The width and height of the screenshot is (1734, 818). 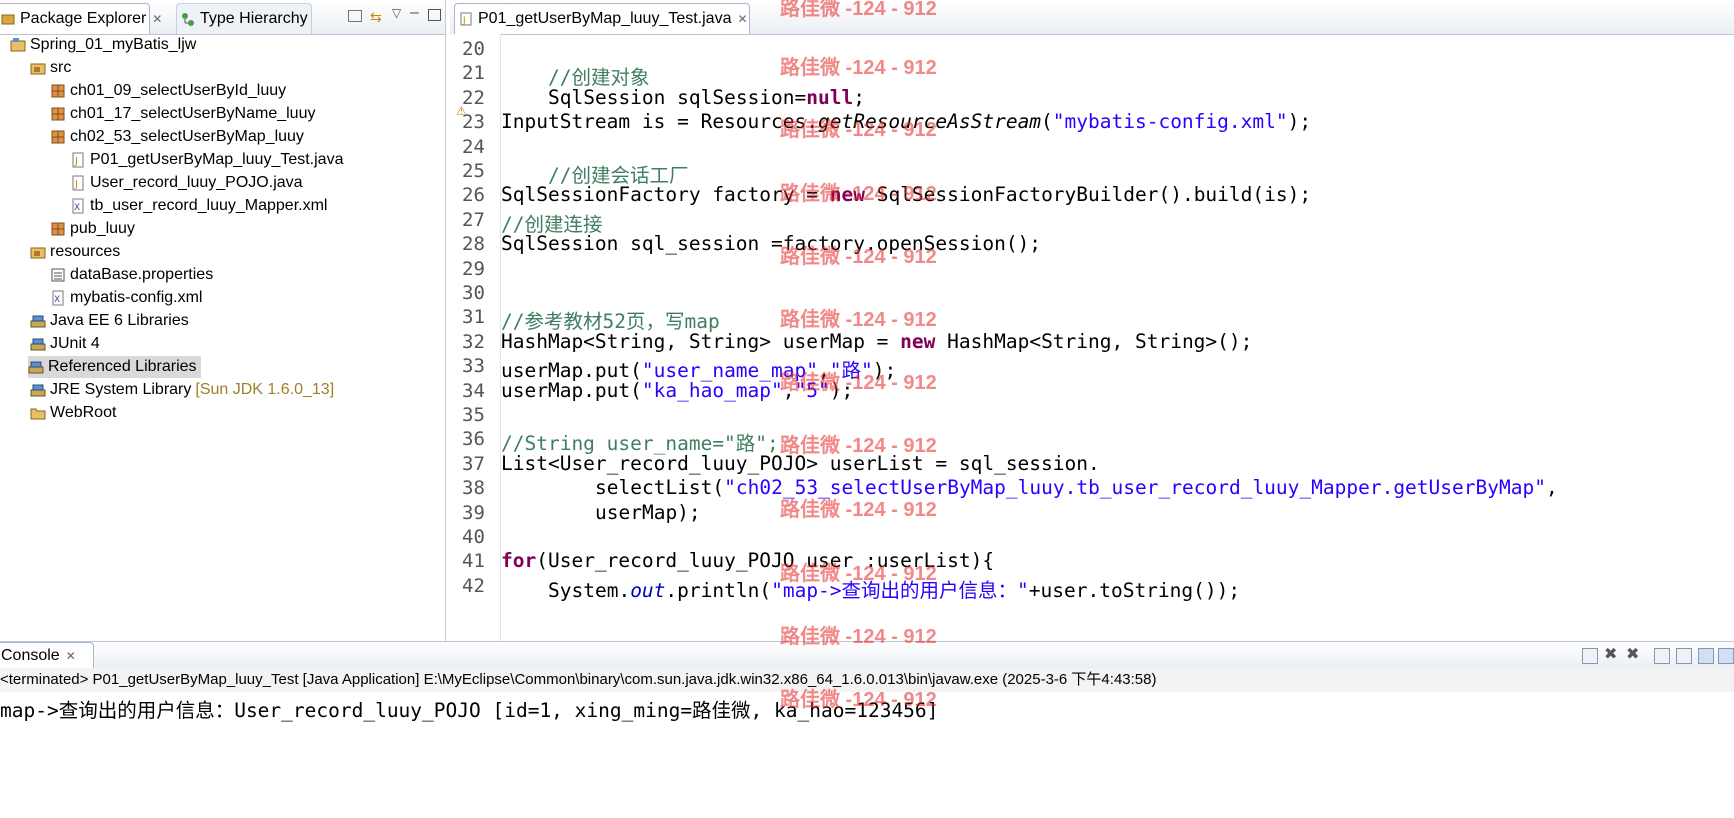 I want to click on tree-item-package: ch01_09_selectUserById_luuy, so click(x=168, y=91).